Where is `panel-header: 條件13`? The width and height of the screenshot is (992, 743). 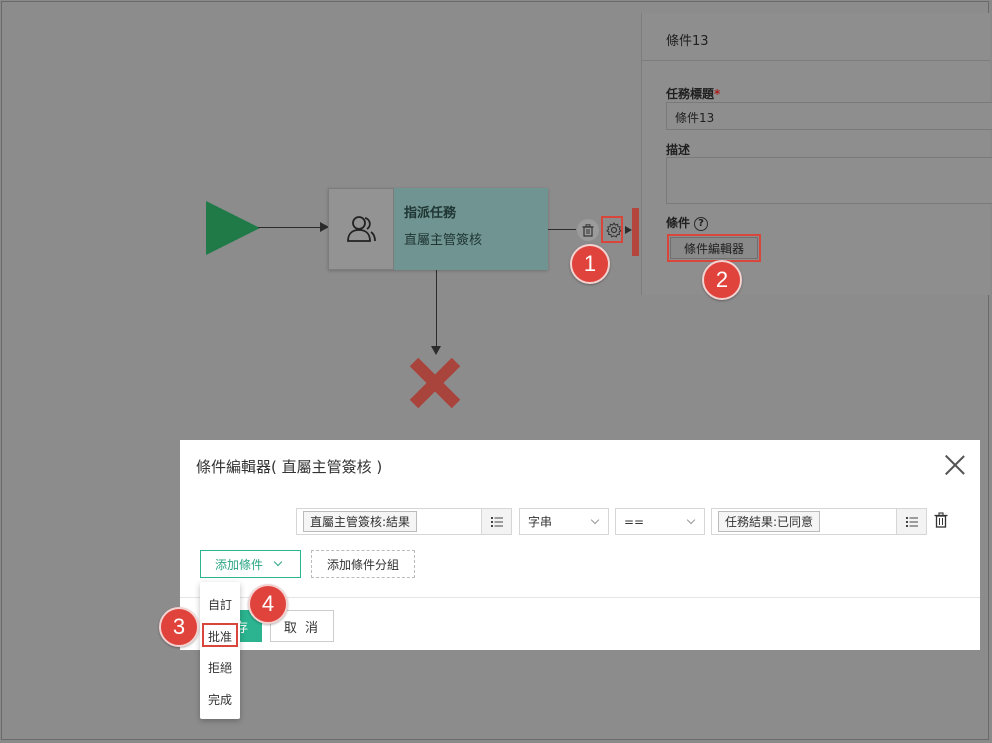 panel-header: 條件13 is located at coordinates (816, 37).